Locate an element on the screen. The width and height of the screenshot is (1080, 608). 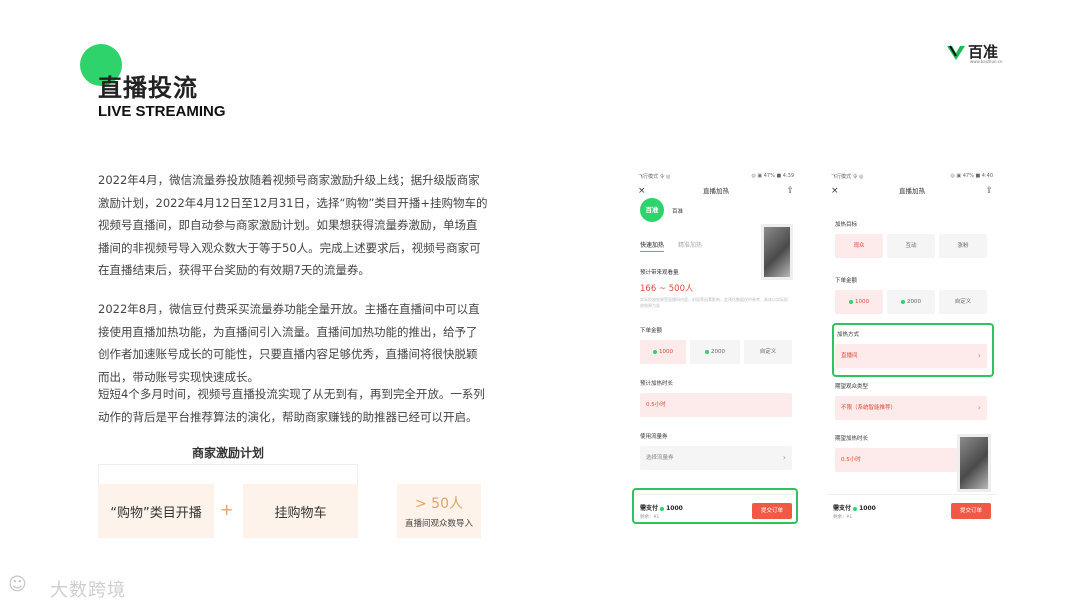
kol-logo-icon: ☺ is located at coordinates (17, 584).